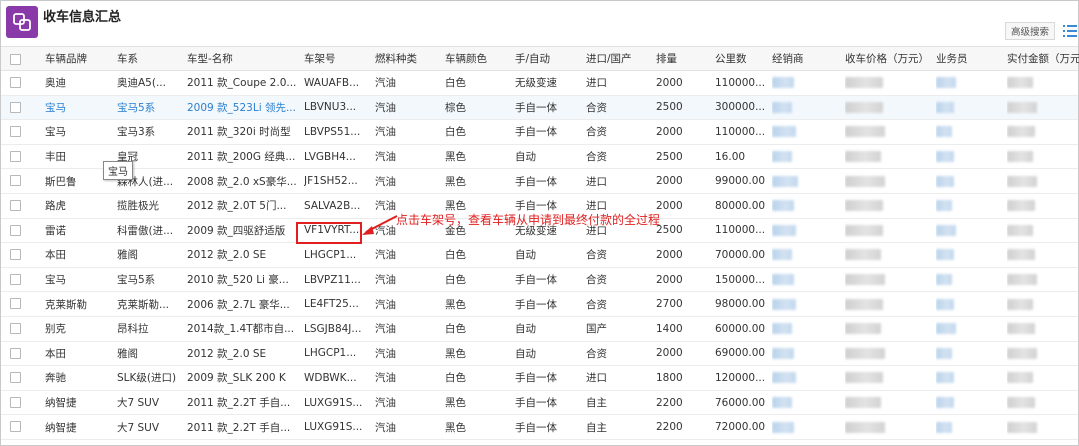  What do you see at coordinates (409, 58) in the screenshot?
I see `column-header-fuel: 燃料种类` at bounding box center [409, 58].